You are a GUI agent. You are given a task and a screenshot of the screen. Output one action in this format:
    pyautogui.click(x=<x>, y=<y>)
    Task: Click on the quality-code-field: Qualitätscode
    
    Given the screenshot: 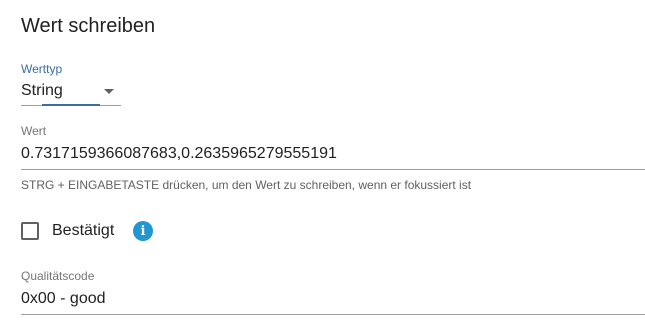 What is the action you would take?
    pyautogui.click(x=333, y=292)
    